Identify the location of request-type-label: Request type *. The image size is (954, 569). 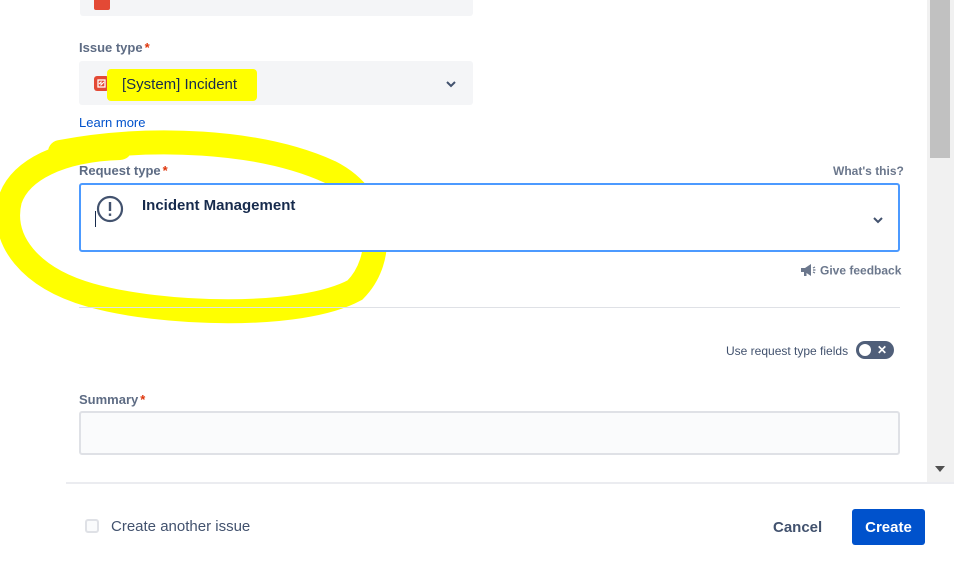
(123, 170).